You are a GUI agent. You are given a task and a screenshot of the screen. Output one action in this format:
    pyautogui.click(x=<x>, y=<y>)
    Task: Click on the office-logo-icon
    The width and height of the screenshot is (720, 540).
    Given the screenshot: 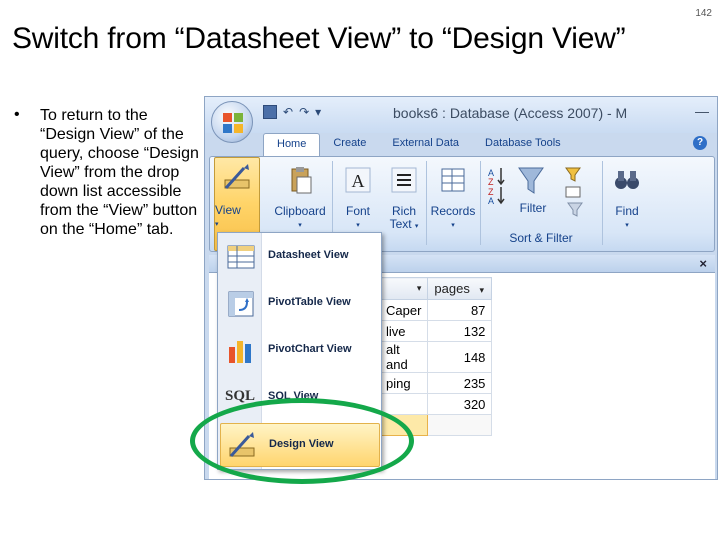 What is the action you would take?
    pyautogui.click(x=233, y=123)
    